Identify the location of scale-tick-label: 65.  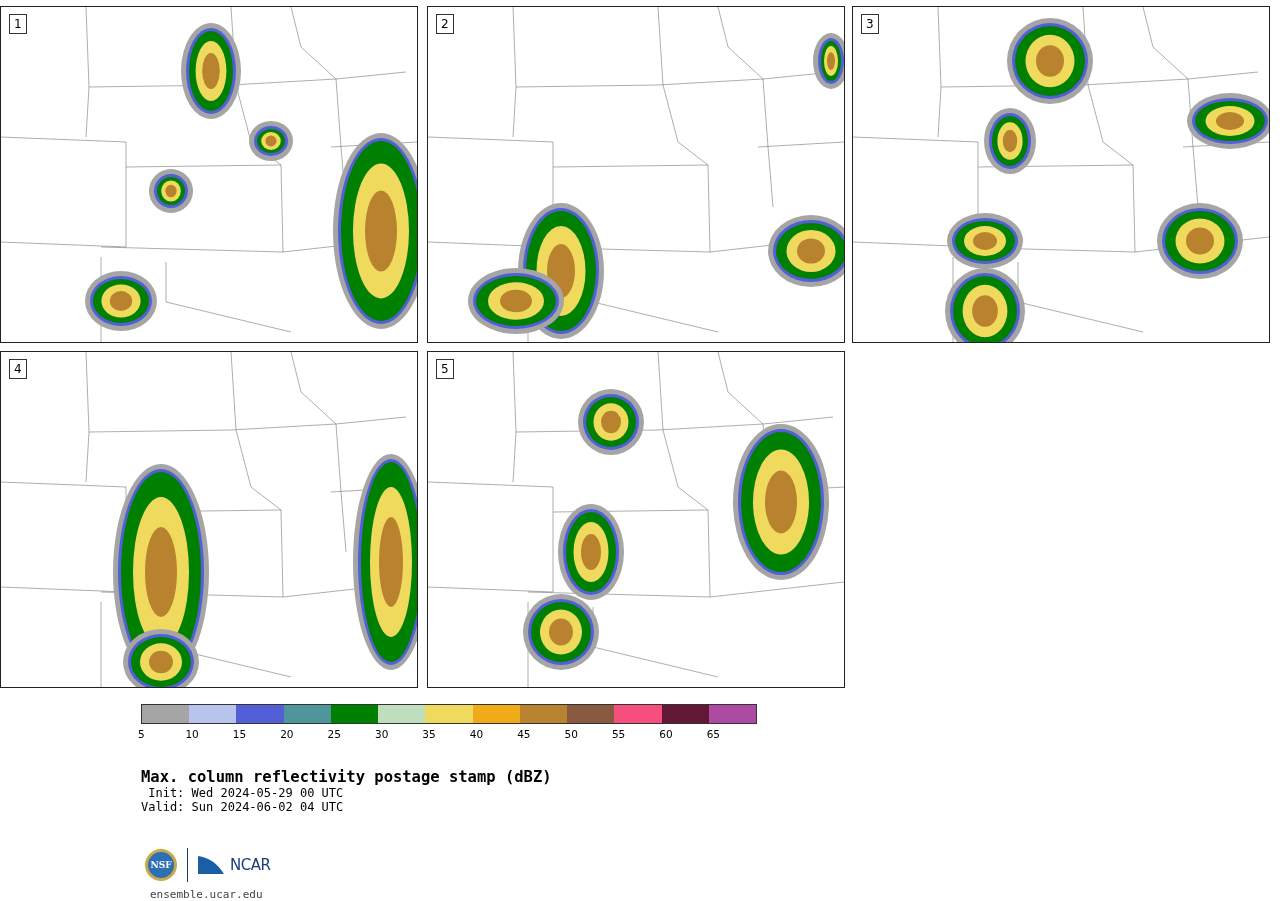
(713, 734).